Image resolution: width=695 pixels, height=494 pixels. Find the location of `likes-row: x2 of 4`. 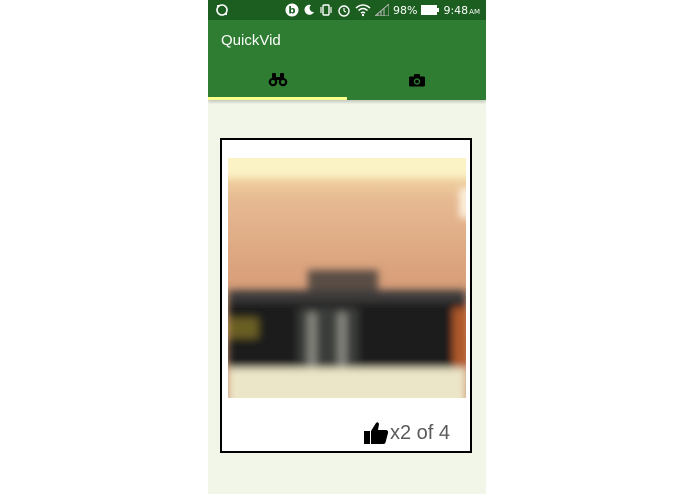

likes-row: x2 of 4 is located at coordinates (406, 433).